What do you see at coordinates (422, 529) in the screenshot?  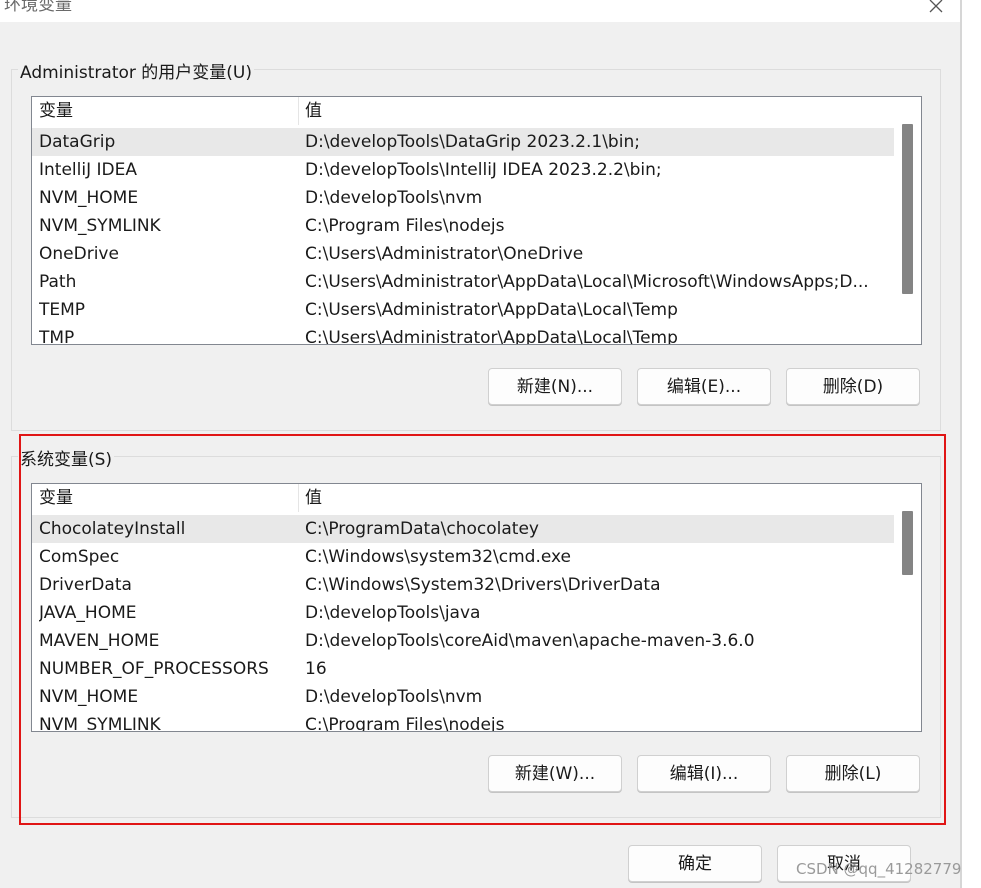 I see `variable-value: C:\ProgramData\chocolatey` at bounding box center [422, 529].